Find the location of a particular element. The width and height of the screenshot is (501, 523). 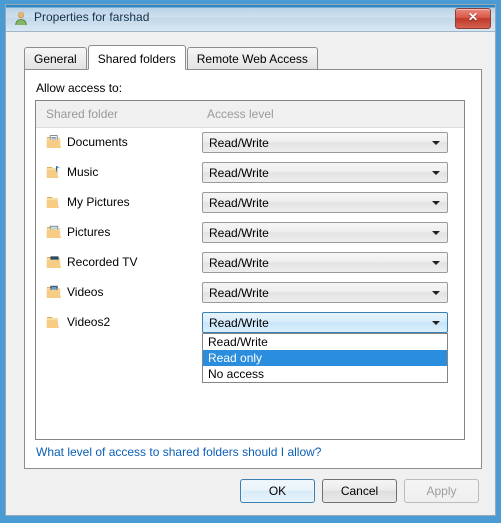

column-header-access-level: Access level is located at coordinates (240, 114).